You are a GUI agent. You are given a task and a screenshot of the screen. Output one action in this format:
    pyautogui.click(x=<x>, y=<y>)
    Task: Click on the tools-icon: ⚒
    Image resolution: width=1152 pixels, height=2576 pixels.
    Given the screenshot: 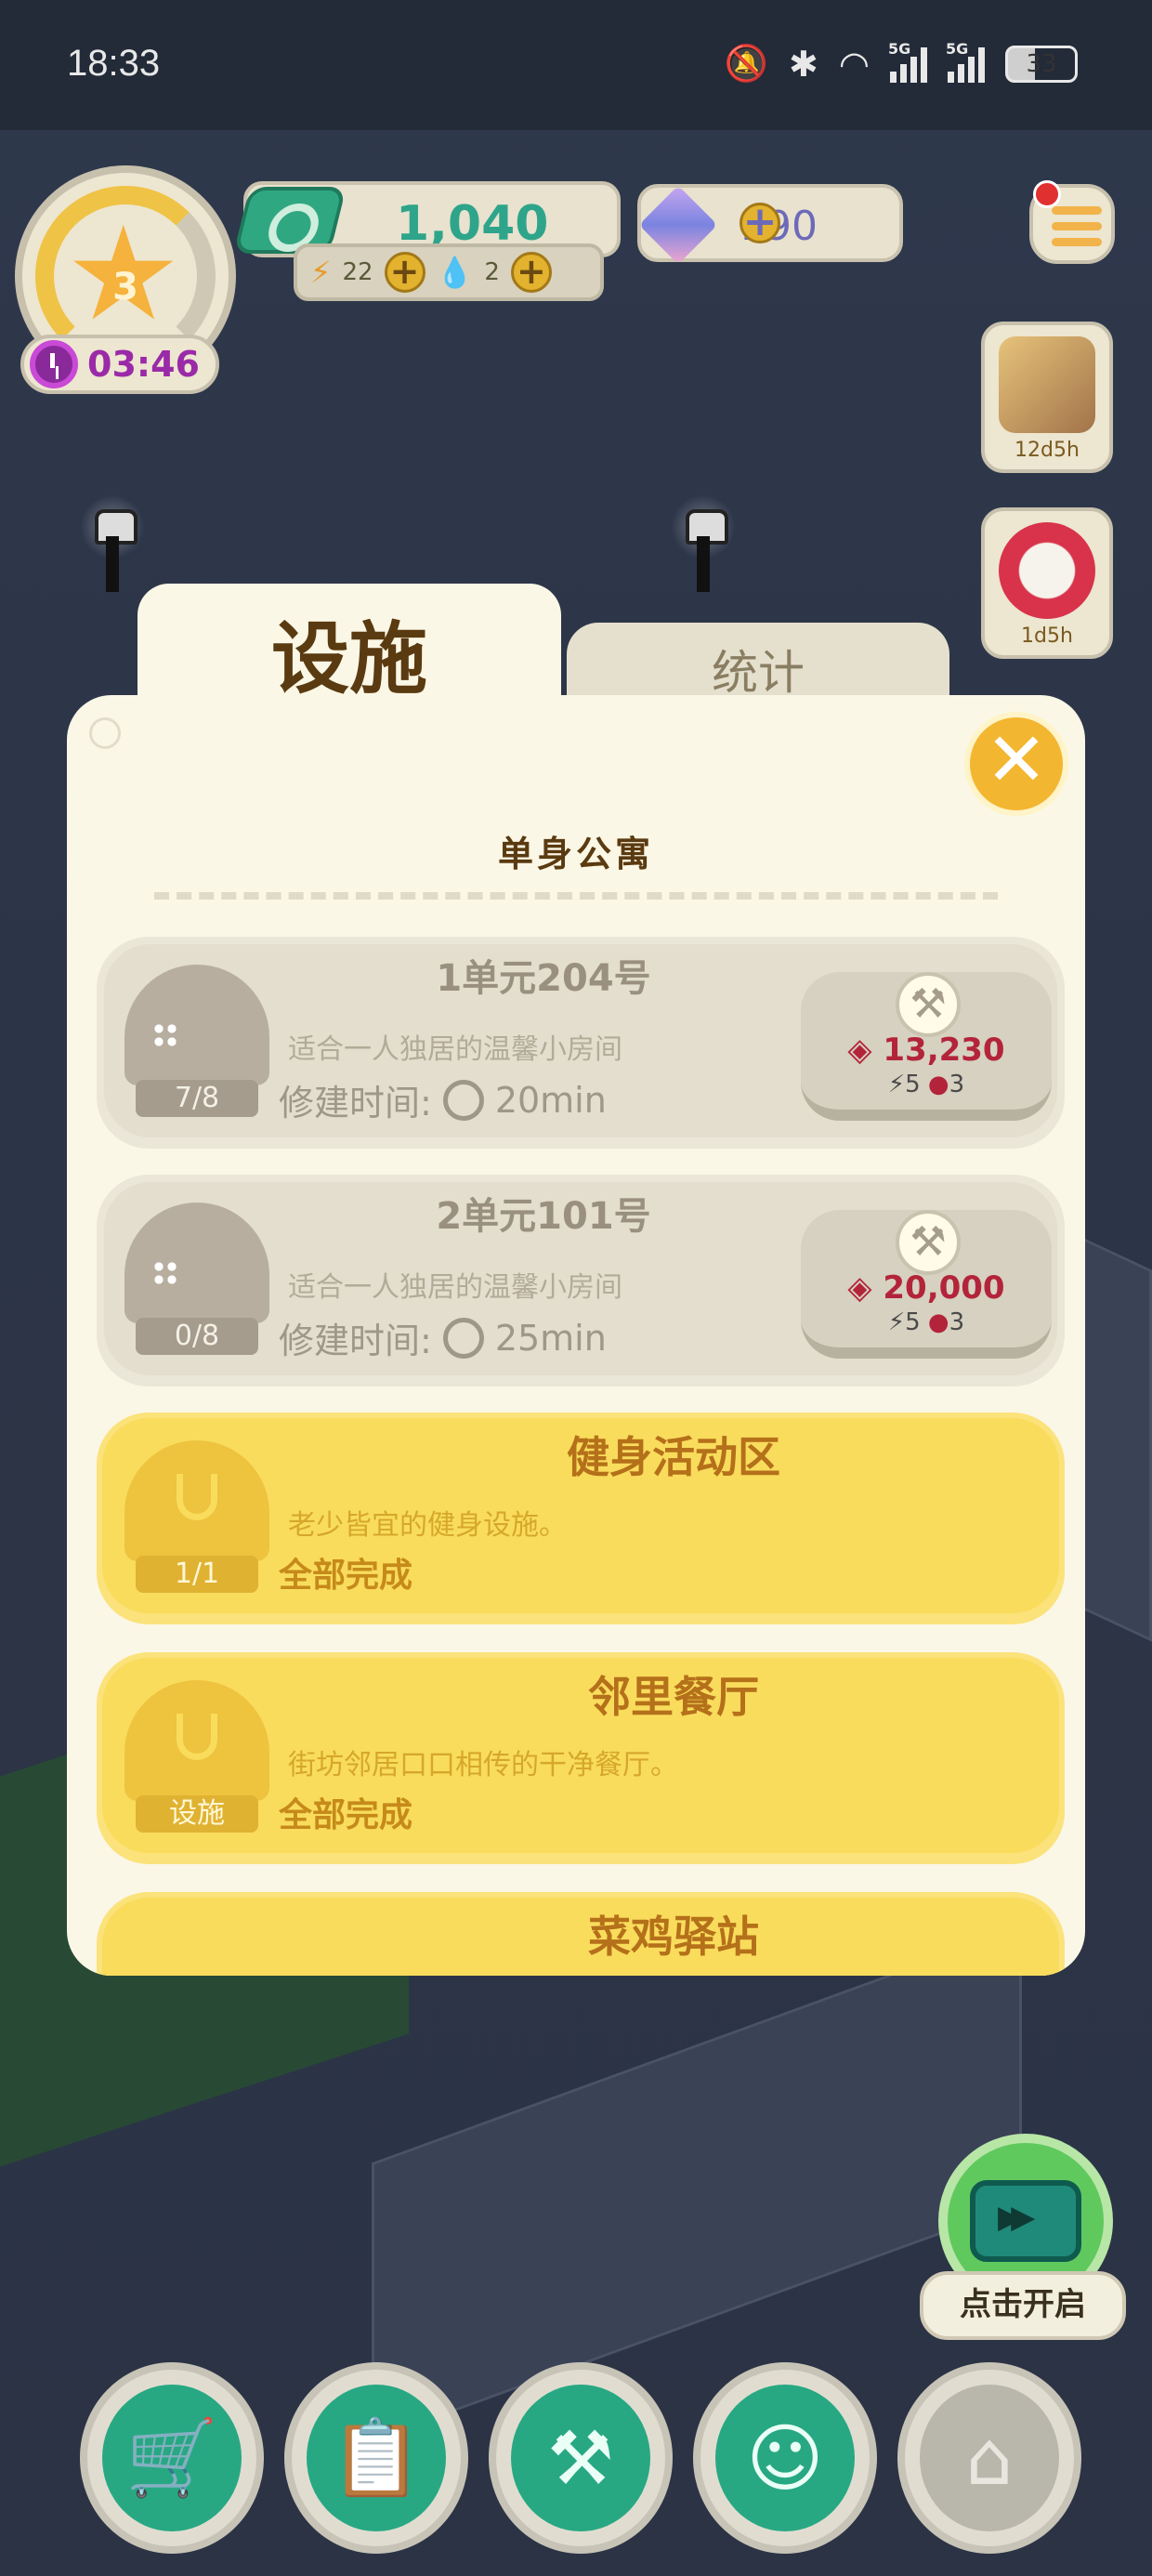 What is the action you would take?
    pyautogui.click(x=580, y=2458)
    